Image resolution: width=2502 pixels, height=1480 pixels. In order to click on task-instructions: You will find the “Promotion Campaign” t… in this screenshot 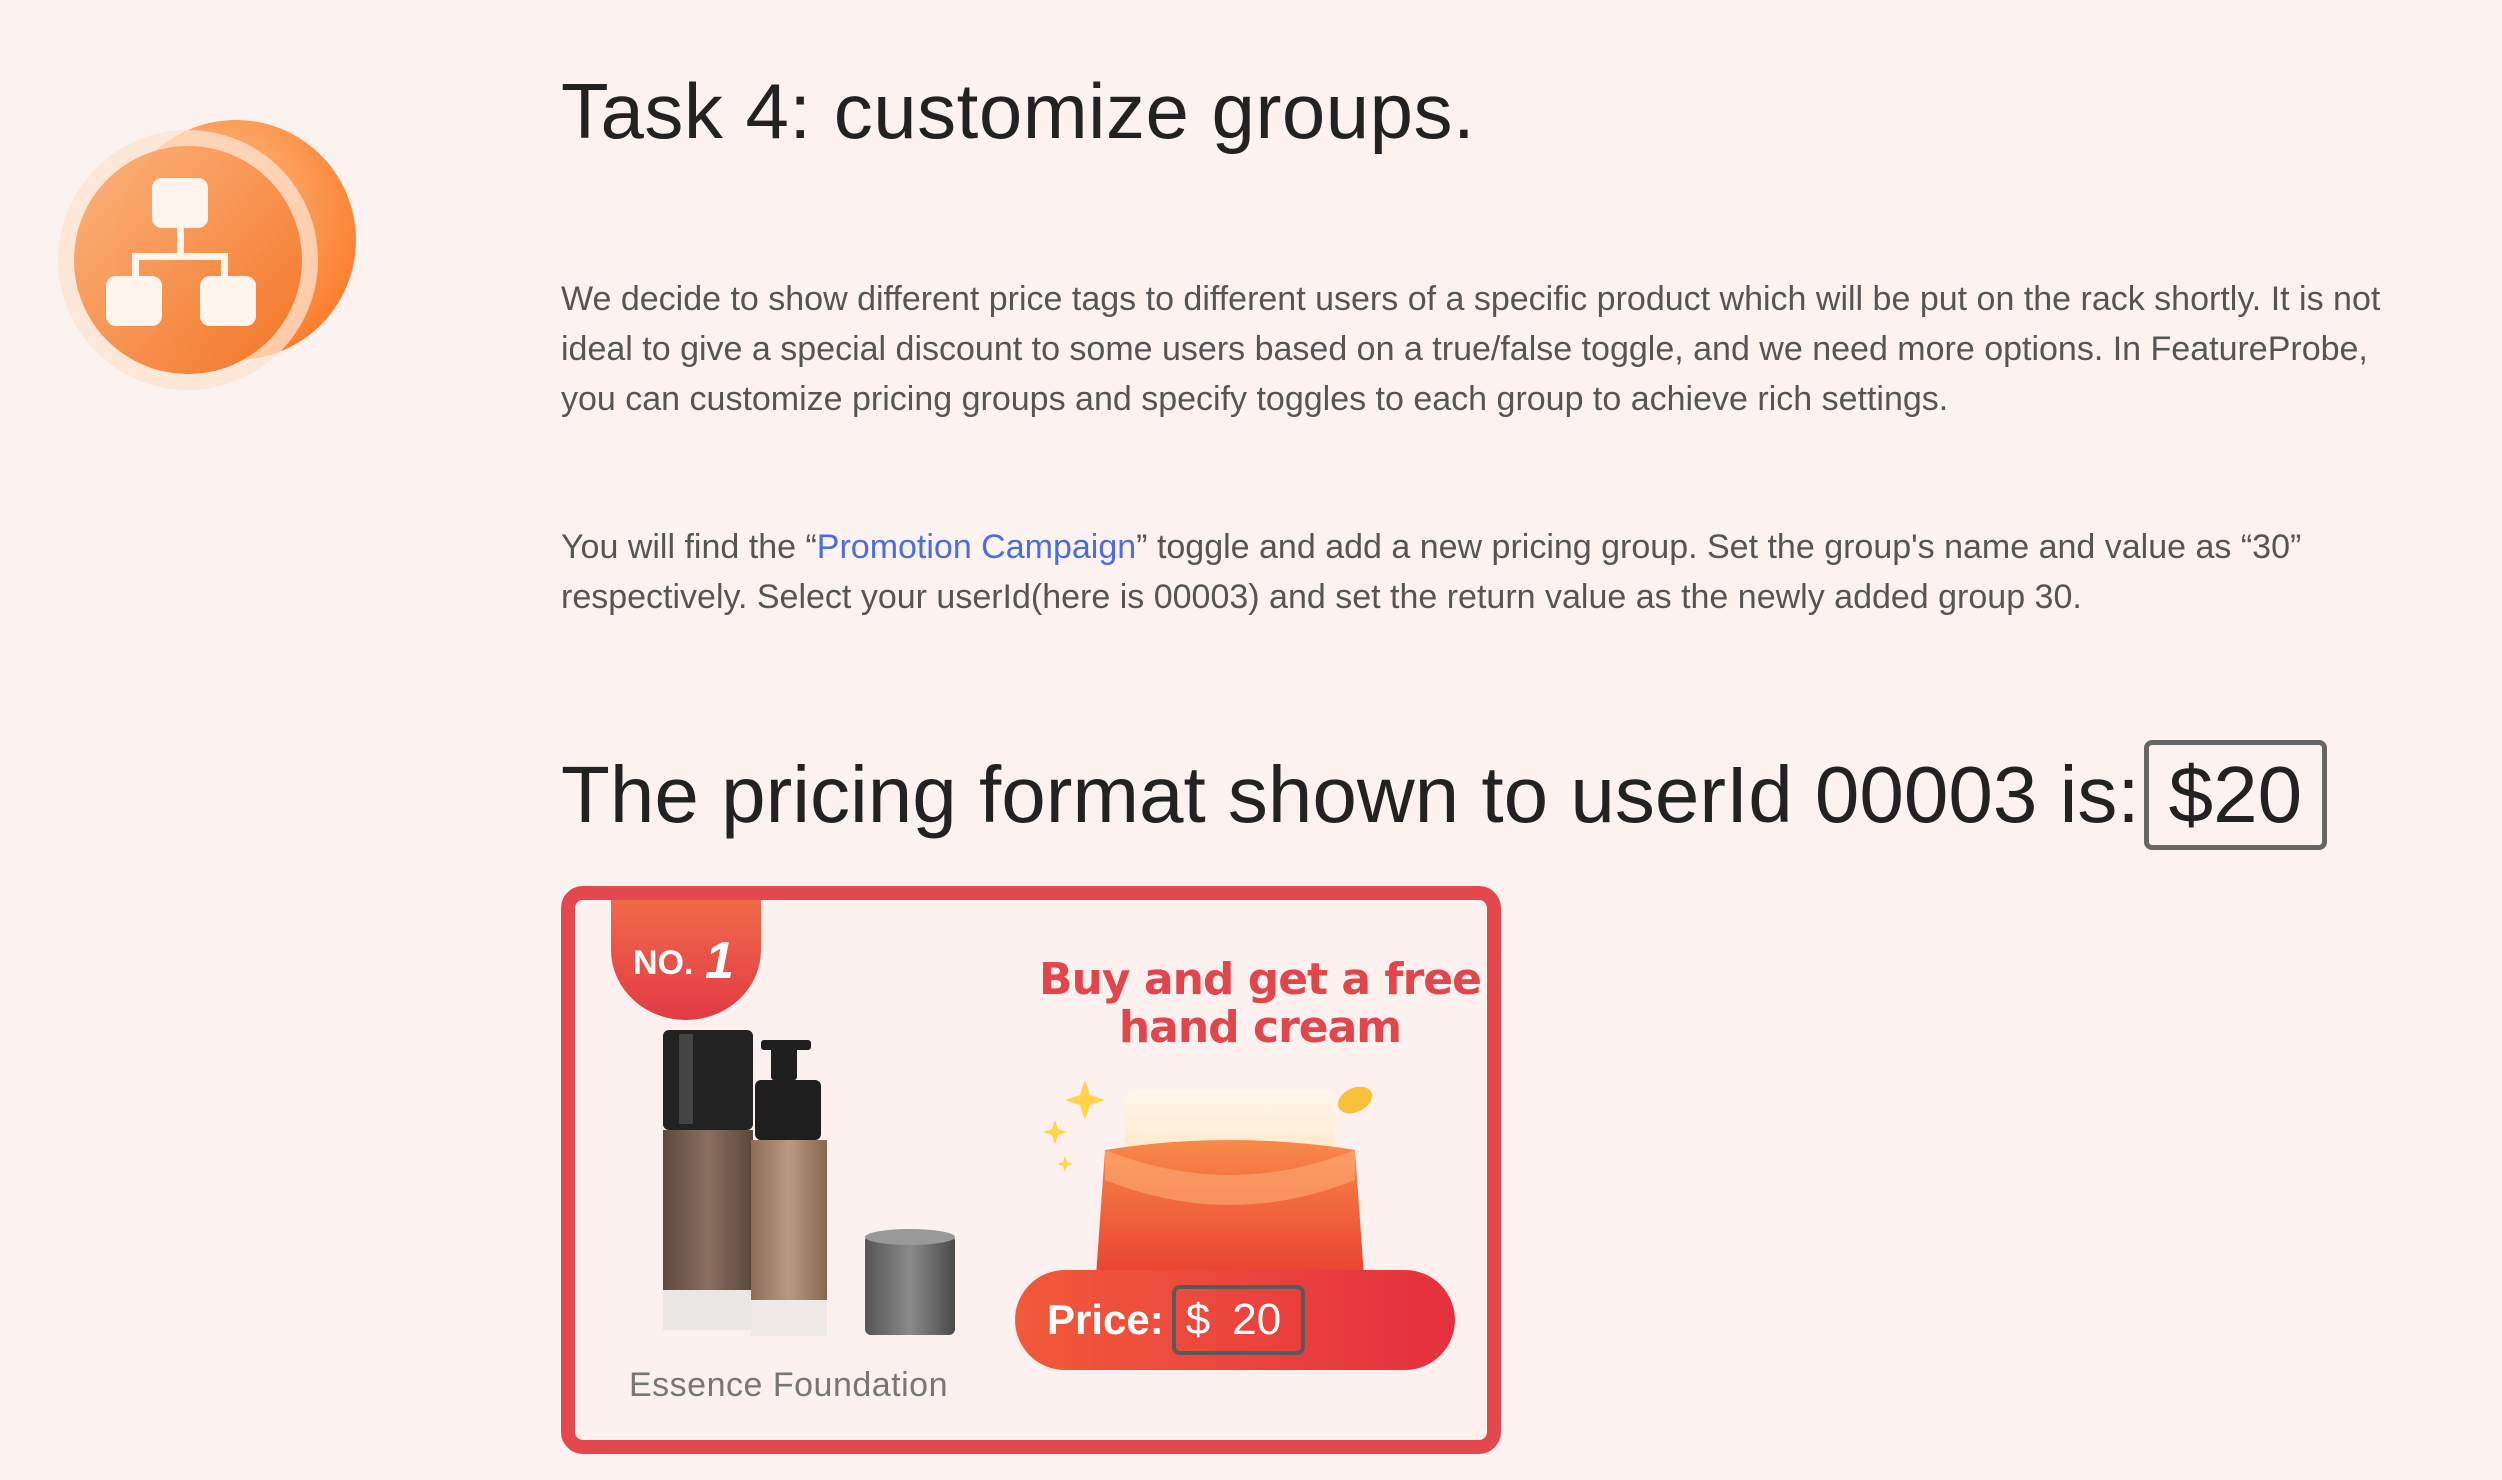, I will do `click(1476, 572)`.